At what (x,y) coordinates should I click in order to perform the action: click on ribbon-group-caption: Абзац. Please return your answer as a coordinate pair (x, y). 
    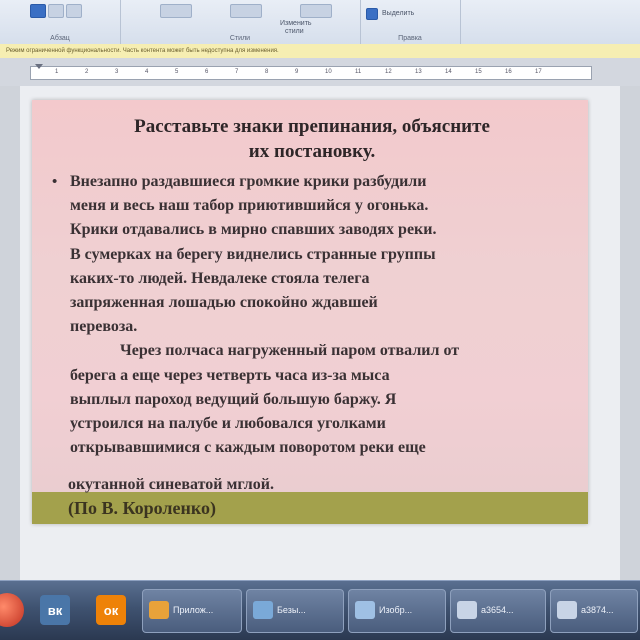
    Looking at the image, I should click on (60, 38).